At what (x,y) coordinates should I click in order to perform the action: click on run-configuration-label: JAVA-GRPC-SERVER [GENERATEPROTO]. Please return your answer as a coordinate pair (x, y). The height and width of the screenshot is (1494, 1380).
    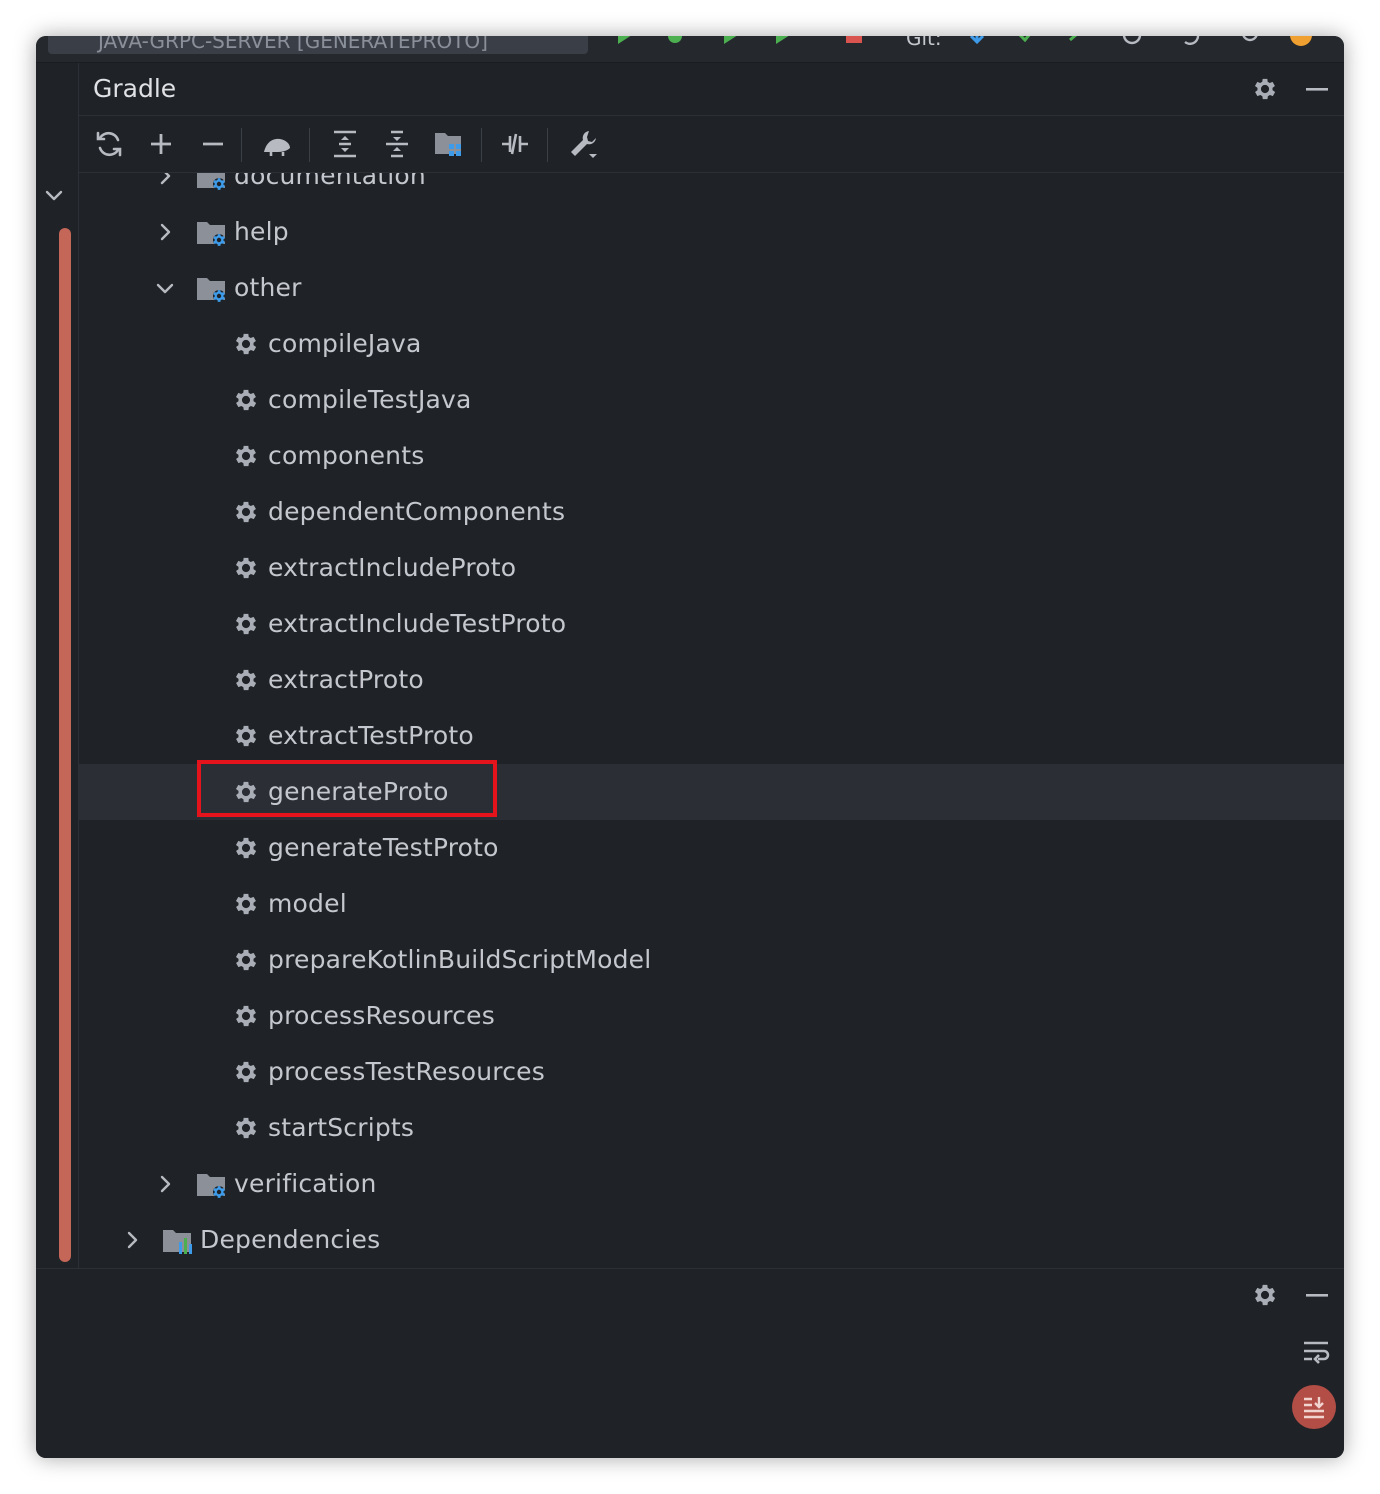
    Looking at the image, I should click on (293, 44).